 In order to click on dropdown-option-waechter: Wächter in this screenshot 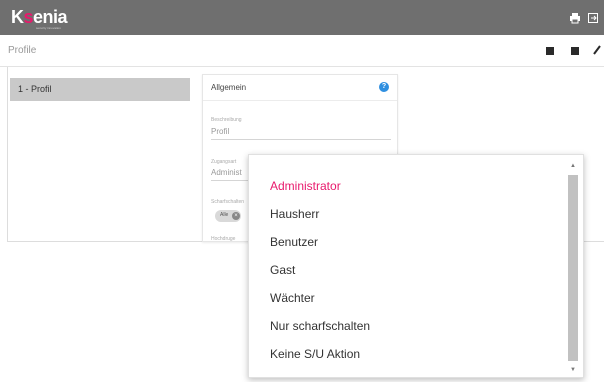, I will do `click(292, 298)`.